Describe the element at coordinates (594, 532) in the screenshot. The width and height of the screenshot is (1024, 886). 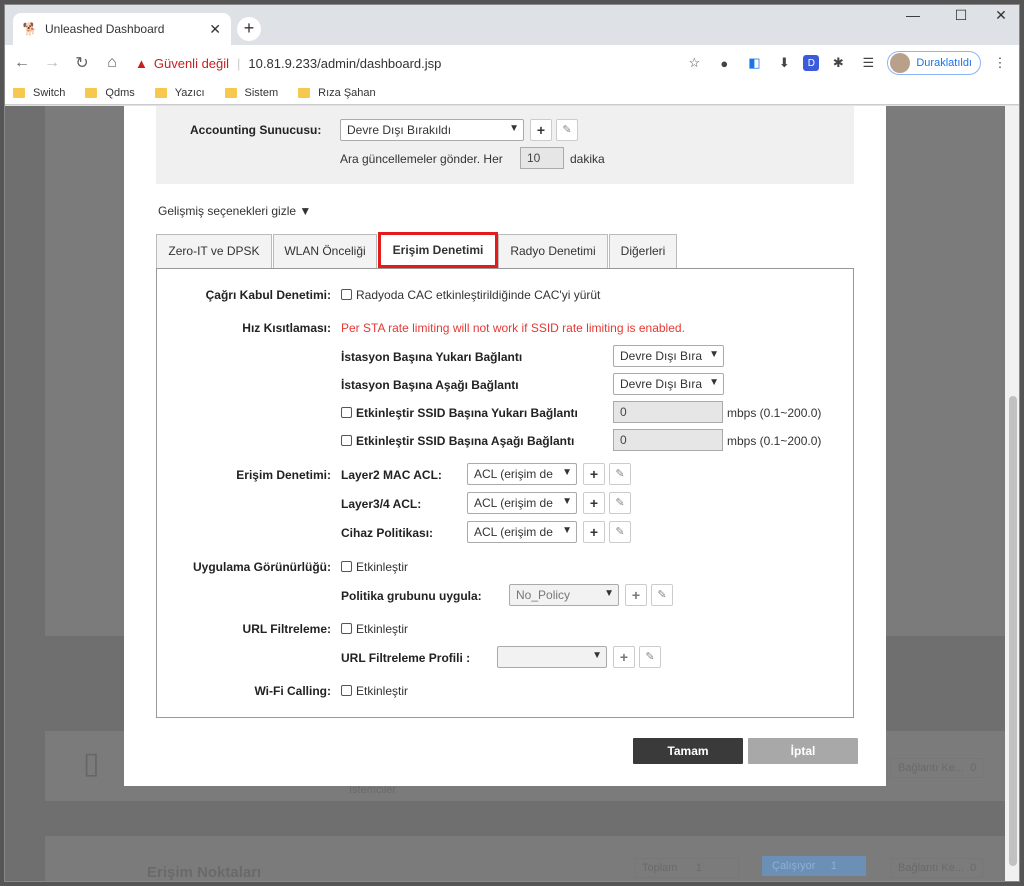
I see `add-device-policy-button: +` at that location.